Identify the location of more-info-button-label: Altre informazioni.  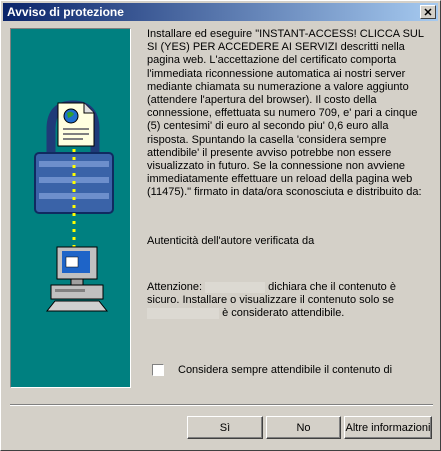
(388, 427).